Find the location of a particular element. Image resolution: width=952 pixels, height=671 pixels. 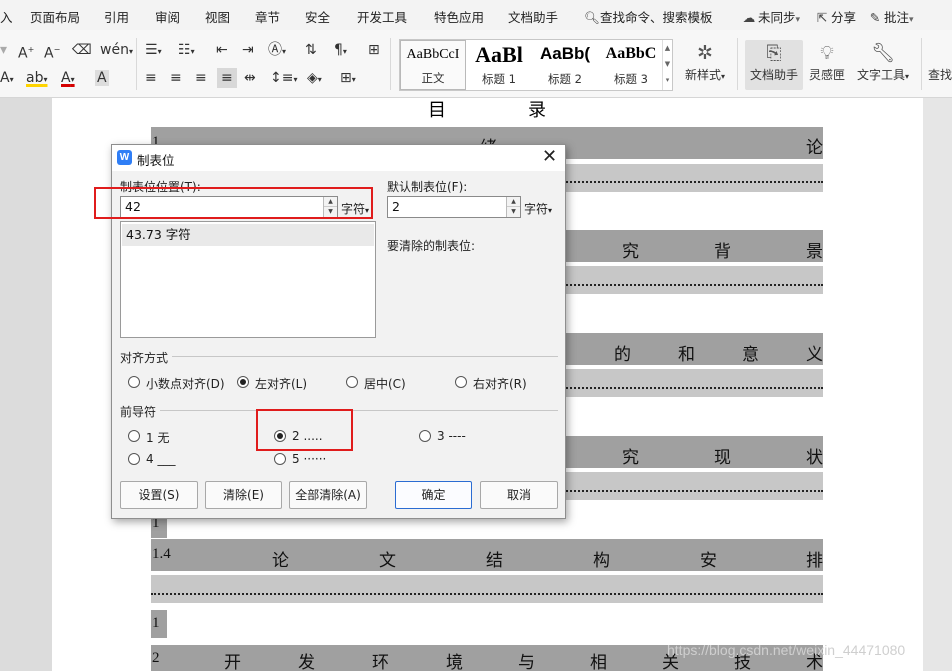

toc-title-char-2: 录 is located at coordinates (537, 110).